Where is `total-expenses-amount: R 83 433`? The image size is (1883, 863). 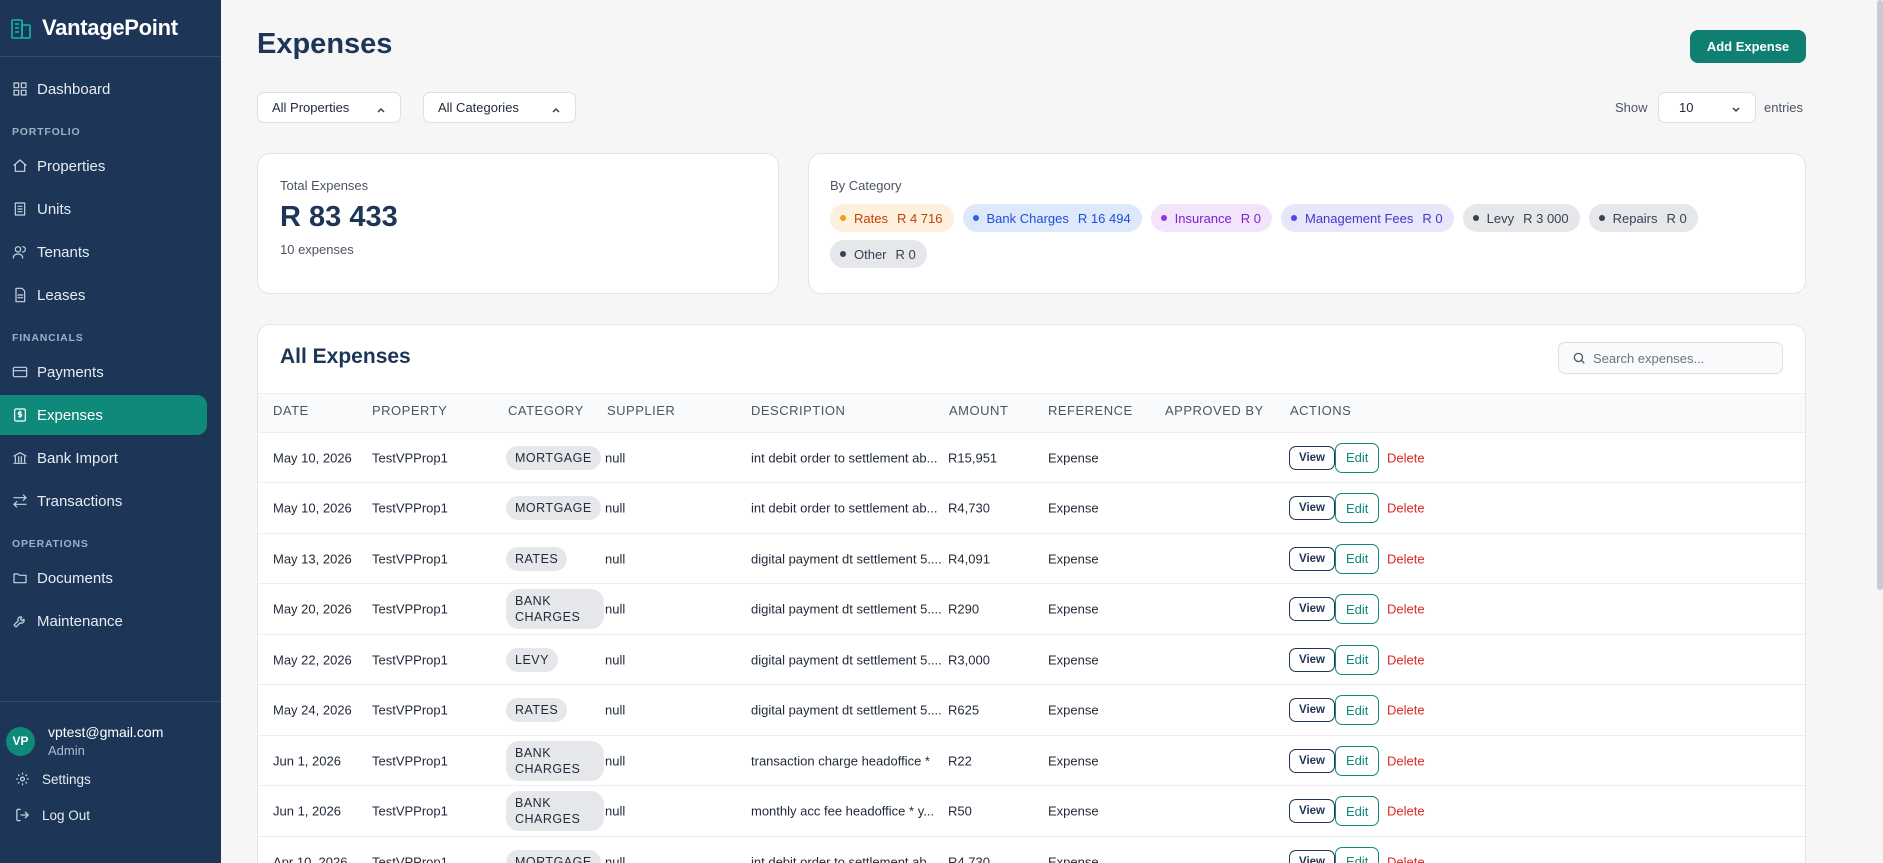
total-expenses-amount: R 83 433 is located at coordinates (339, 217).